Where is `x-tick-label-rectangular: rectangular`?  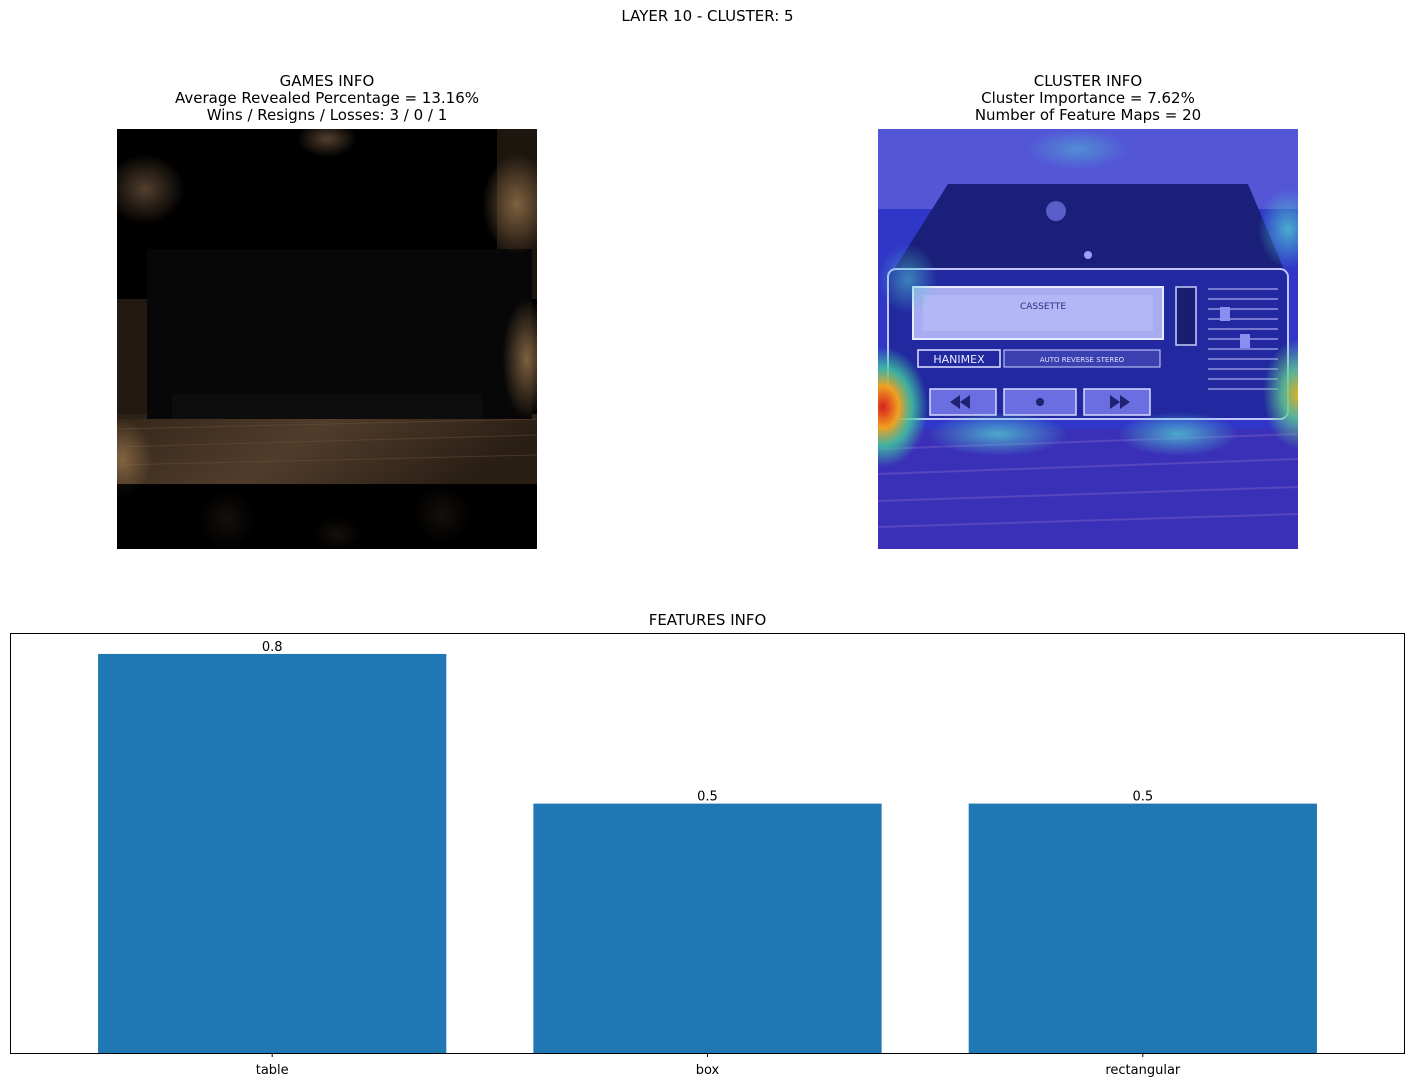
x-tick-label-rectangular: rectangular is located at coordinates (1143, 1070).